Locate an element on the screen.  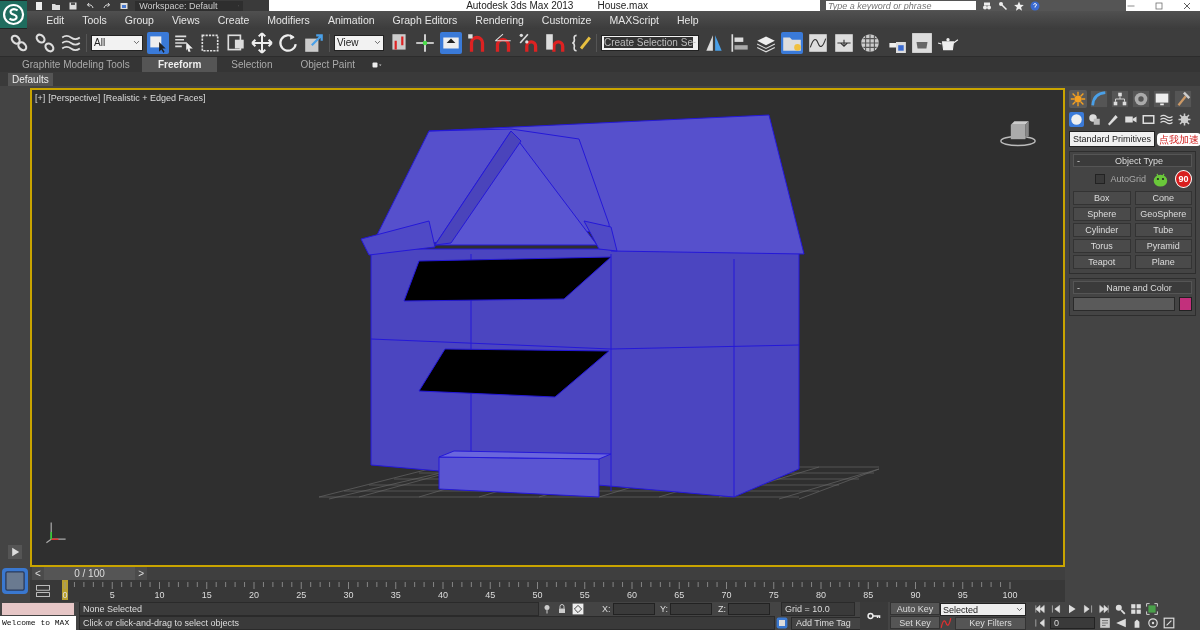
menu-item: MAXScript is located at coordinates (634, 20).